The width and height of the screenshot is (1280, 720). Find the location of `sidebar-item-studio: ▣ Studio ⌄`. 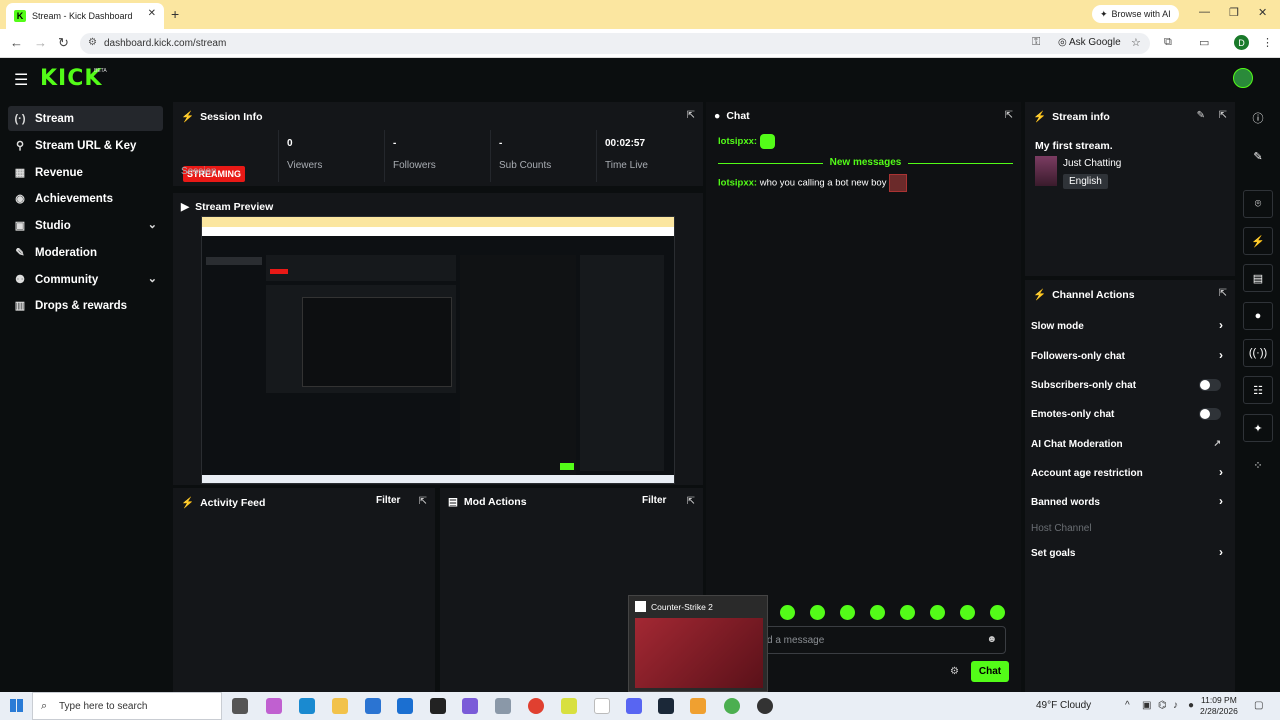

sidebar-item-studio: ▣ Studio ⌄ is located at coordinates (85, 225).